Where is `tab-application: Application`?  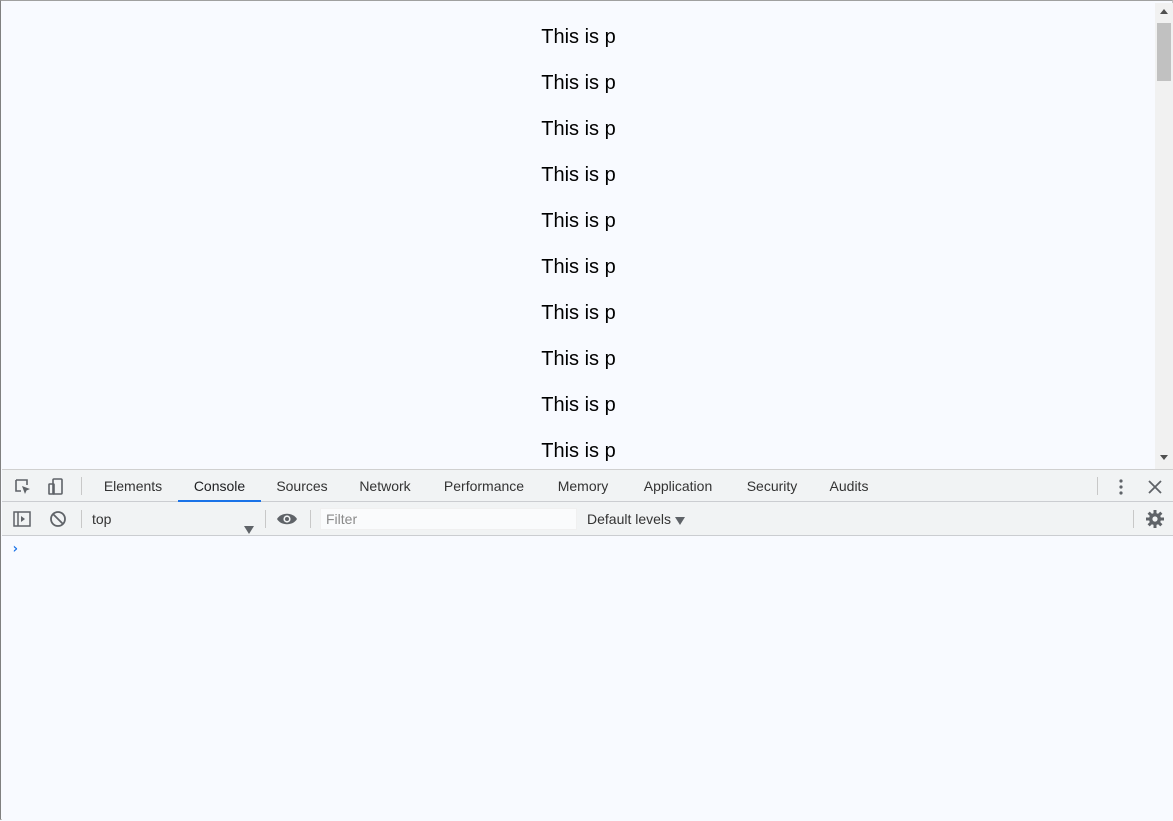 tab-application: Application is located at coordinates (678, 486).